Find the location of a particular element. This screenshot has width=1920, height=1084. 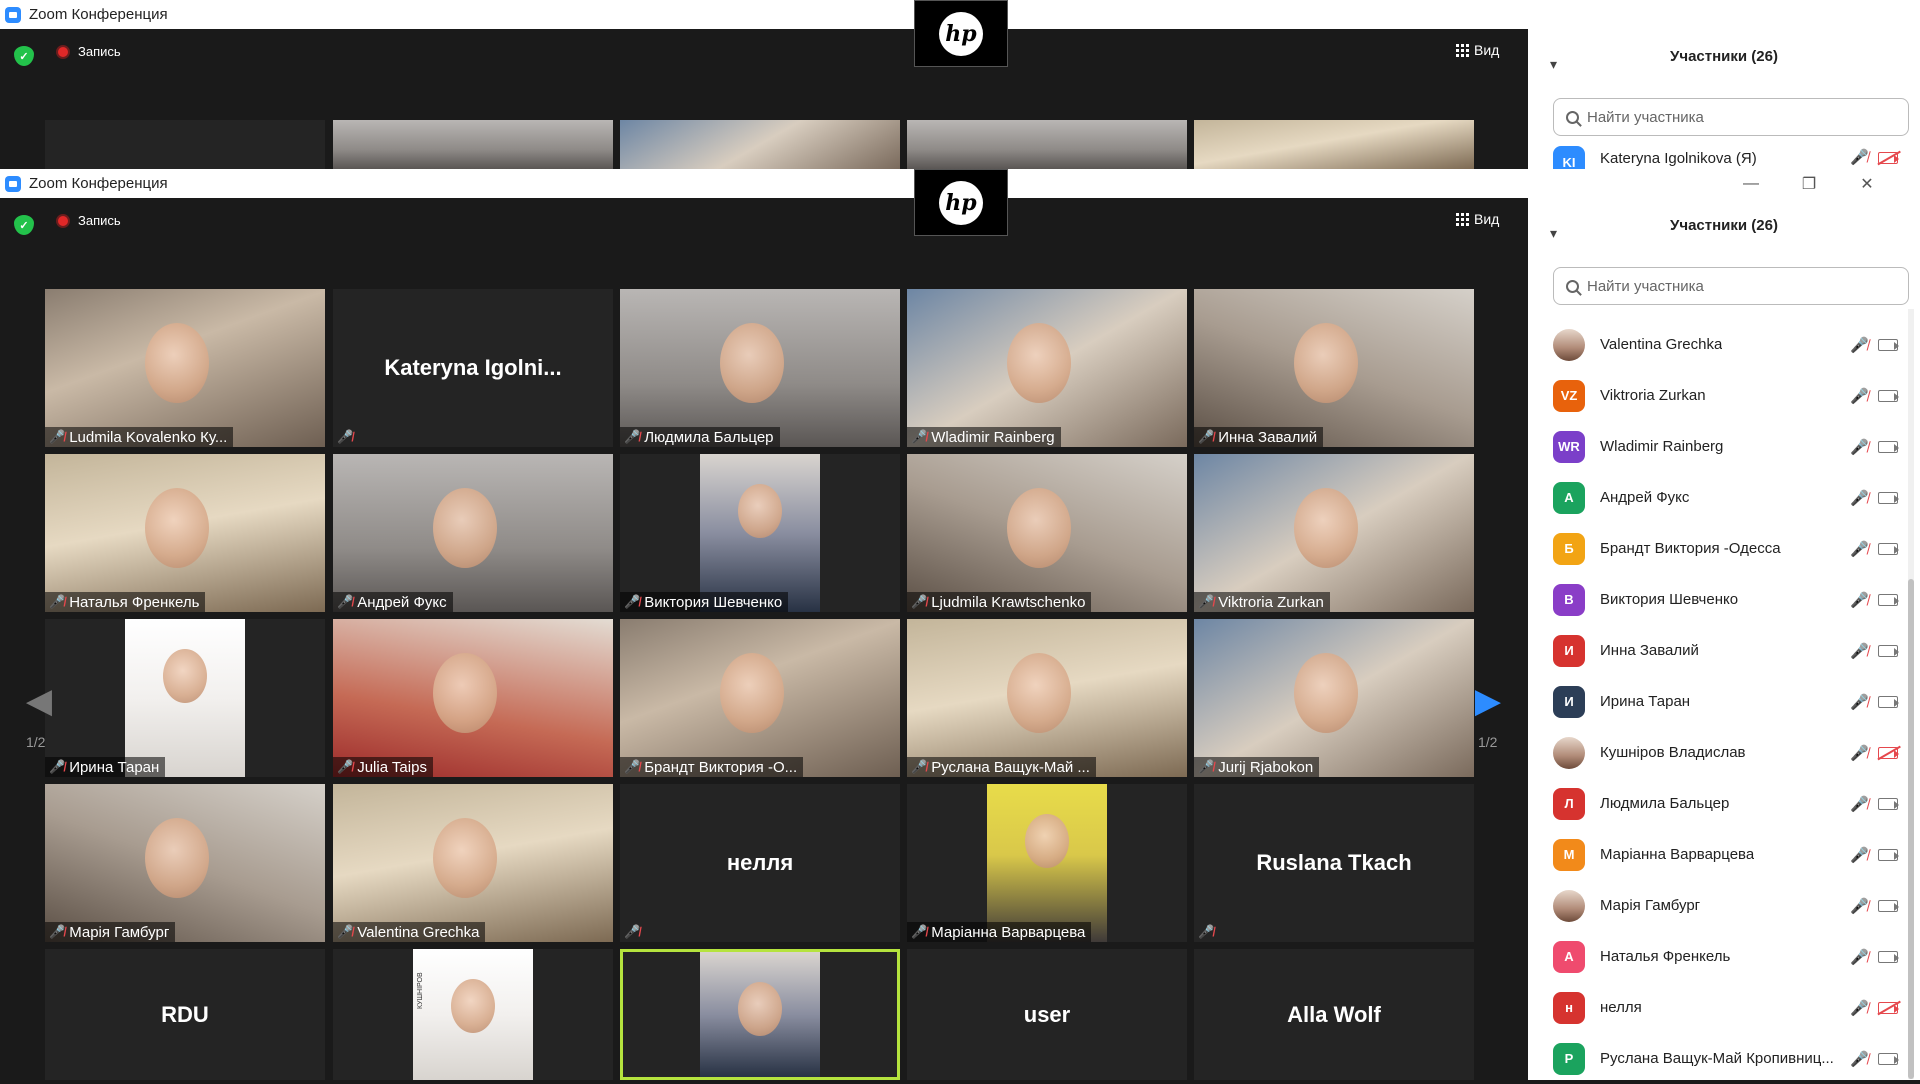

participant-row: Valentina Grechka 🎤̸ is located at coordinates (1718, 344).